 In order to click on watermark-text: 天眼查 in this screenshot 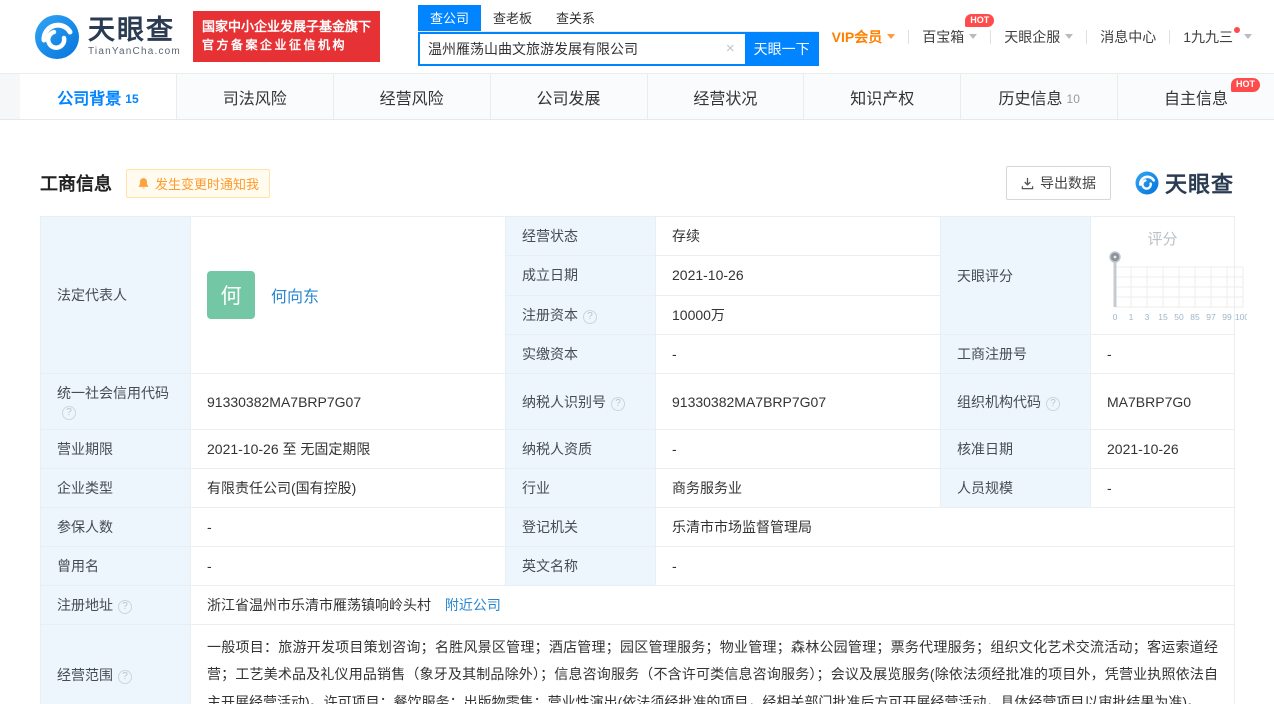, I will do `click(1199, 184)`.